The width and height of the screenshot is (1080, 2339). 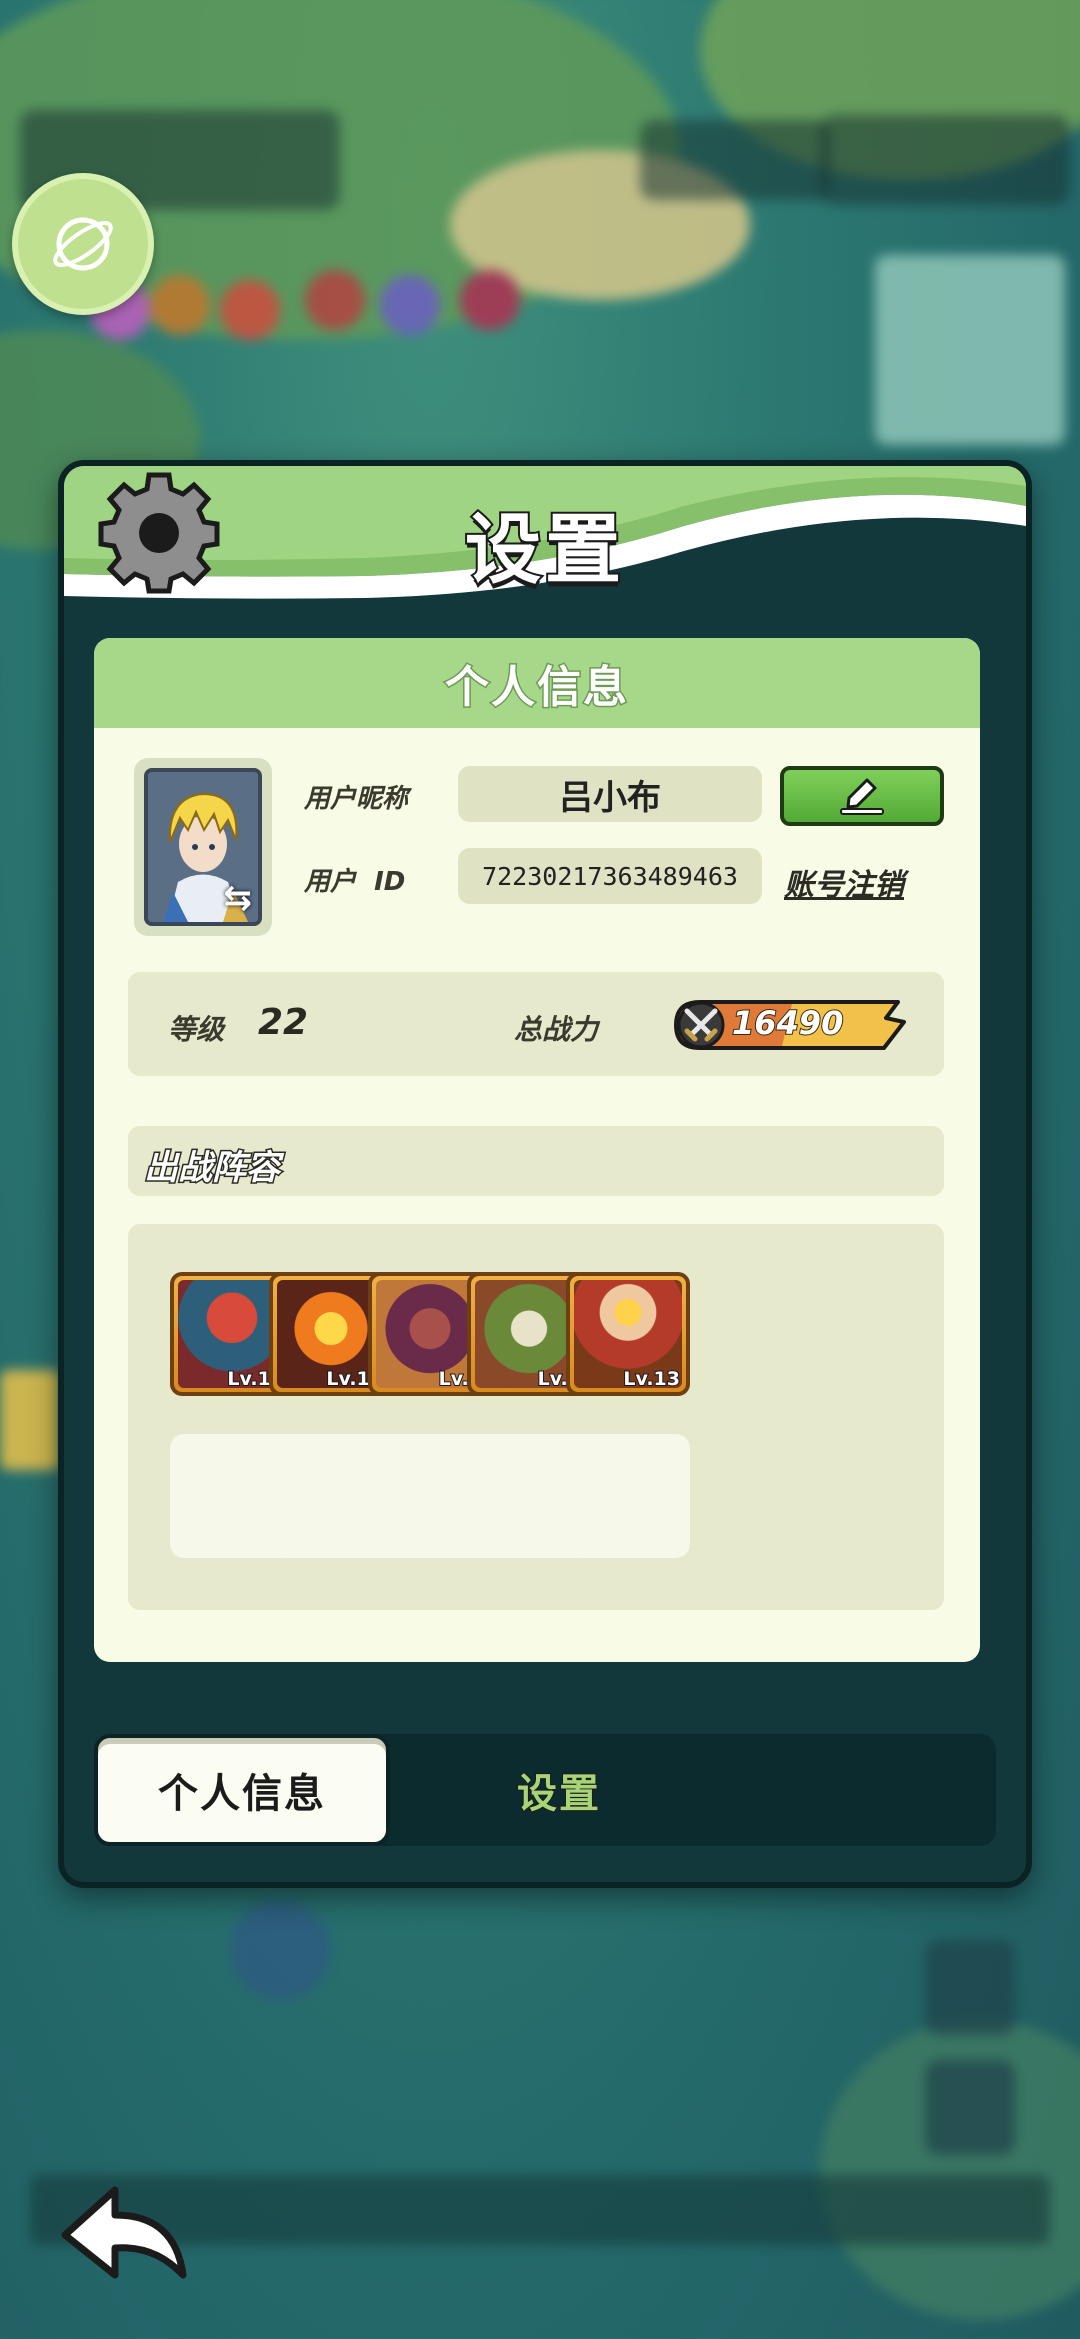 I want to click on tab-personal-info: 个人信息, so click(x=242, y=1790).